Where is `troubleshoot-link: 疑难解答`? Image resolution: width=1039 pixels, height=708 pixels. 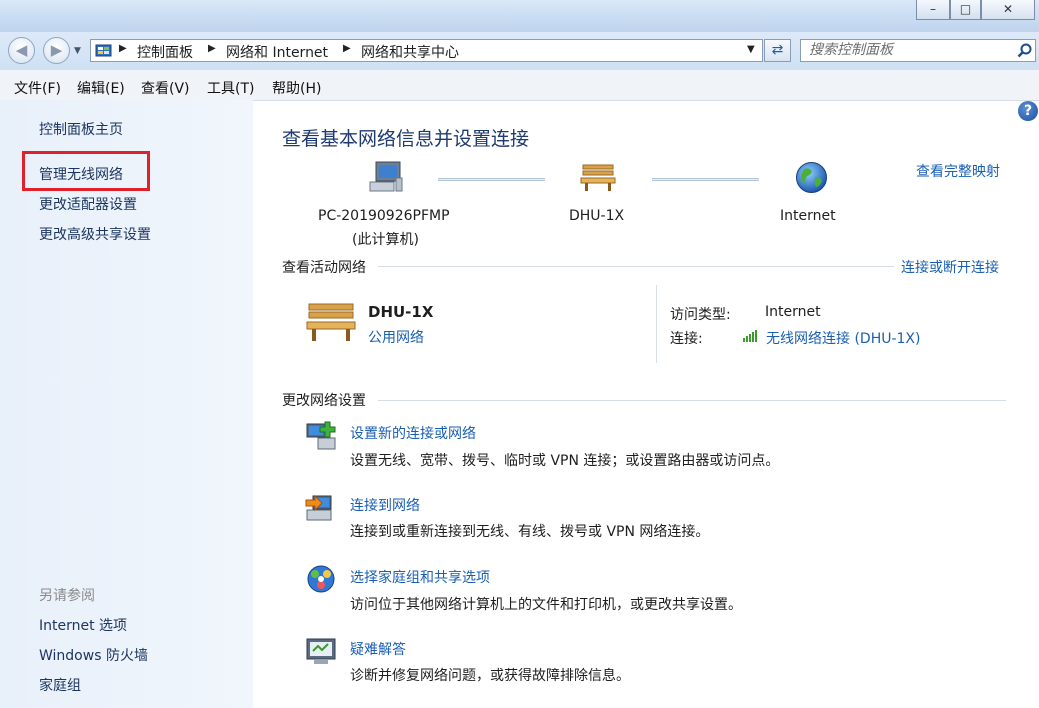 troubleshoot-link: 疑难解答 is located at coordinates (378, 649).